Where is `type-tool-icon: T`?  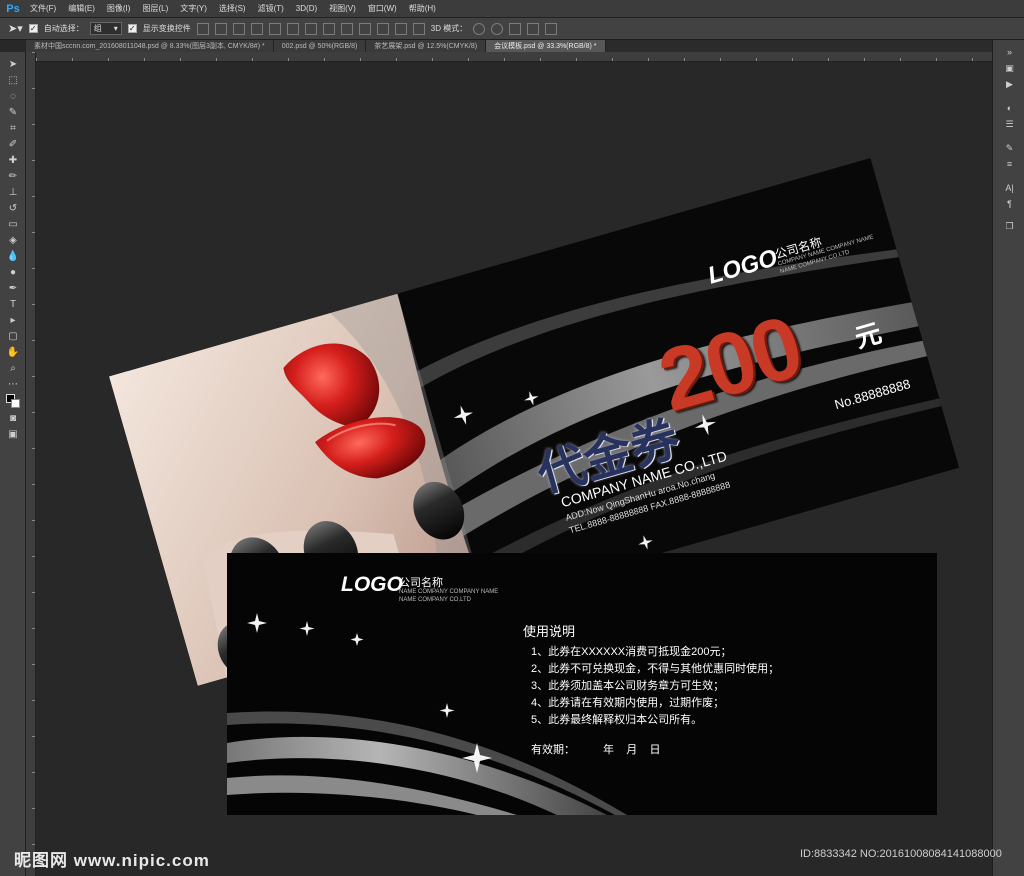 type-tool-icon: T is located at coordinates (13, 304).